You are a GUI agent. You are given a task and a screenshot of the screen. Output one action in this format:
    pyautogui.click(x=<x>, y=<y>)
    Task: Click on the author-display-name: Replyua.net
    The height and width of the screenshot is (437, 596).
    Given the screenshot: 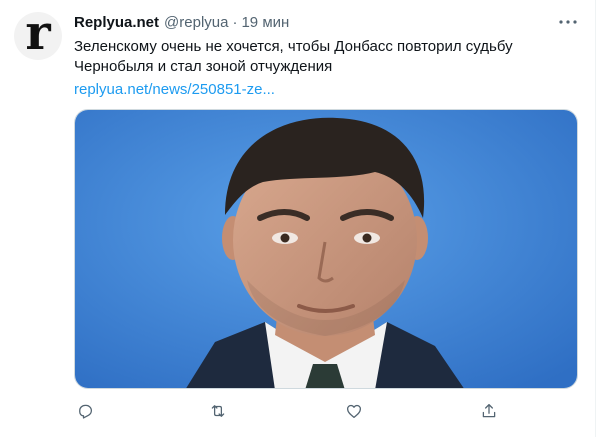 What is the action you would take?
    pyautogui.click(x=116, y=22)
    